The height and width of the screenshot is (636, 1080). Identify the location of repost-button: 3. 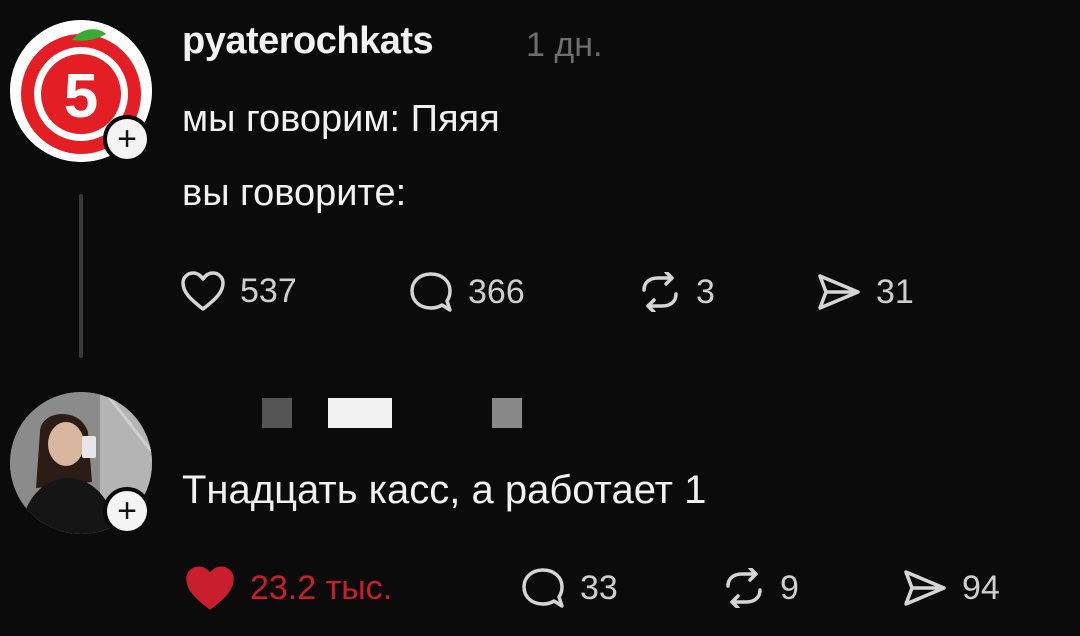
(676, 292).